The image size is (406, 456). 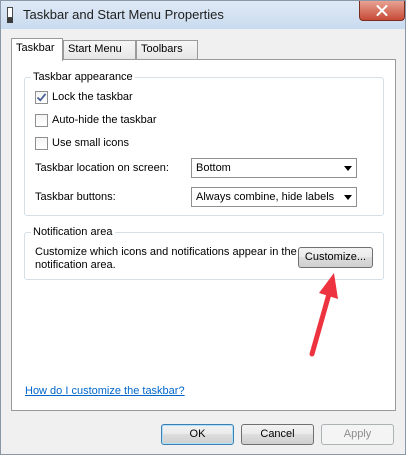 What do you see at coordinates (277, 434) in the screenshot?
I see `cancel-button: Cancel` at bounding box center [277, 434].